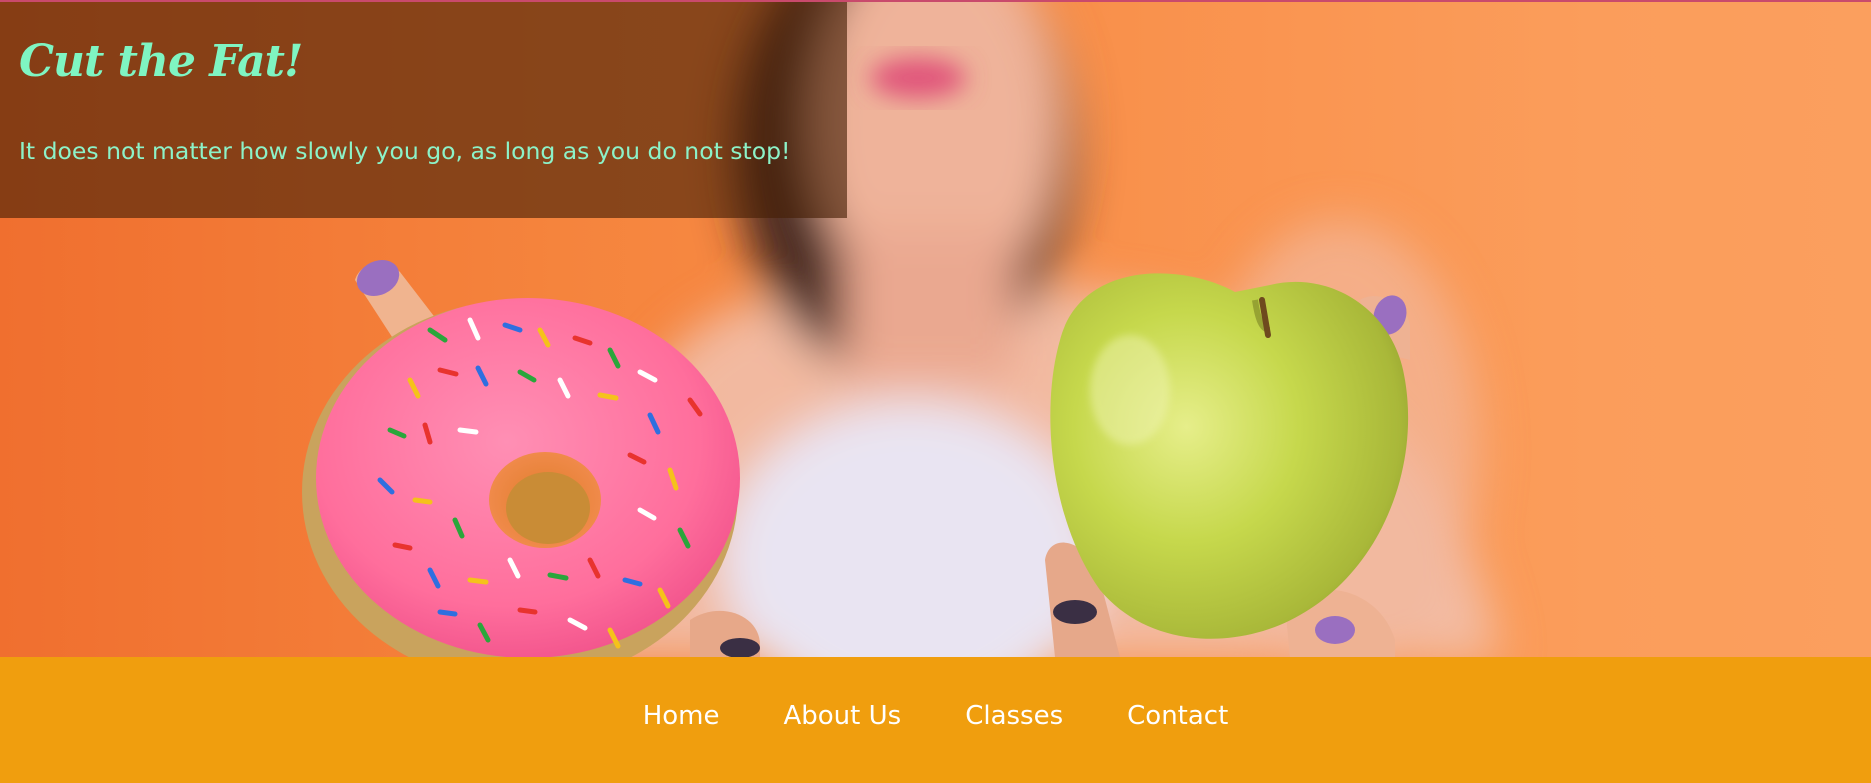  I want to click on nav-list: Home About Us Classes Contact, so click(936, 720).